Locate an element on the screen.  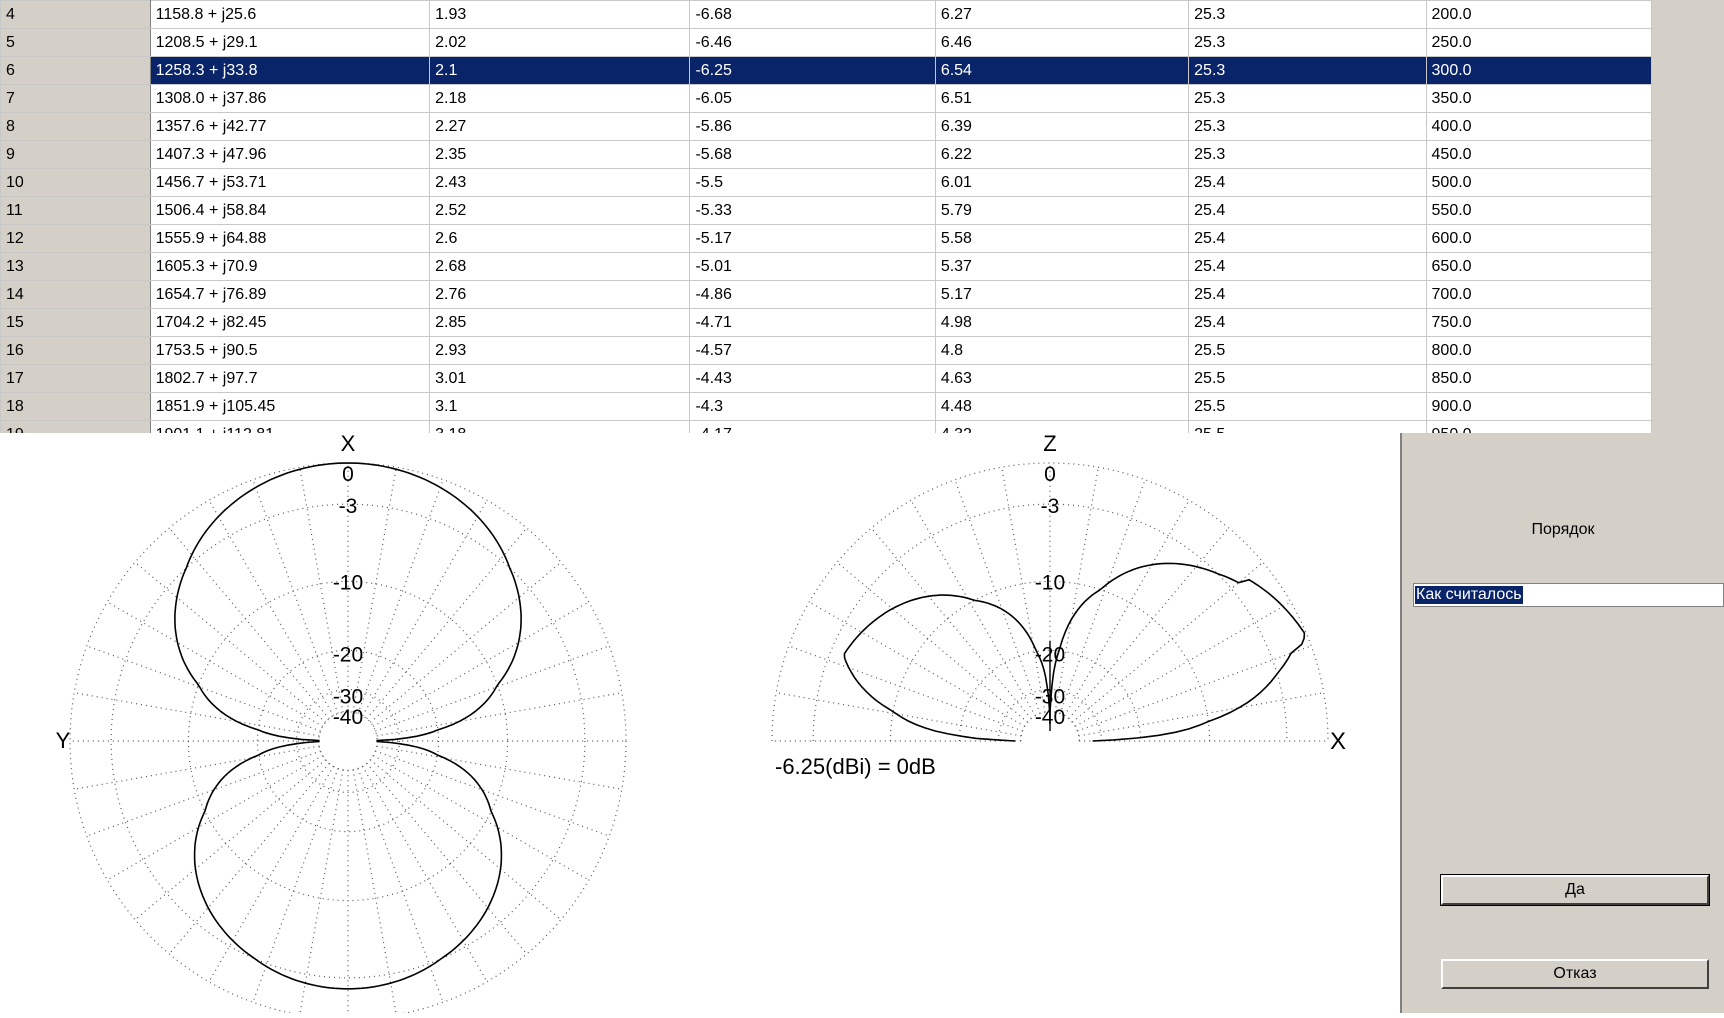
frequency-cell: 250.0 is located at coordinates (1538, 42).